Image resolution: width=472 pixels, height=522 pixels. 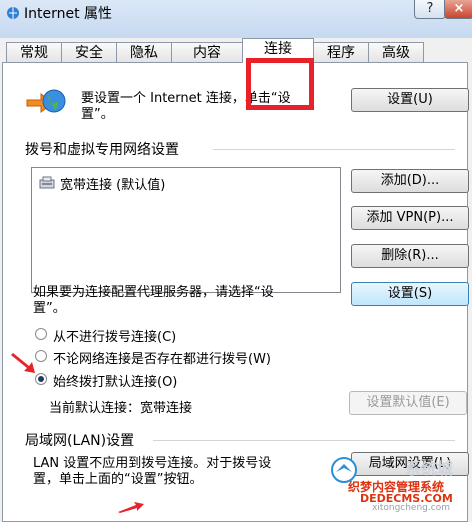 I want to click on lan-description: LAN 设置不应用到拨号连接。对于拨号设 置，单击上面的“设置”按钮。, so click(x=152, y=472).